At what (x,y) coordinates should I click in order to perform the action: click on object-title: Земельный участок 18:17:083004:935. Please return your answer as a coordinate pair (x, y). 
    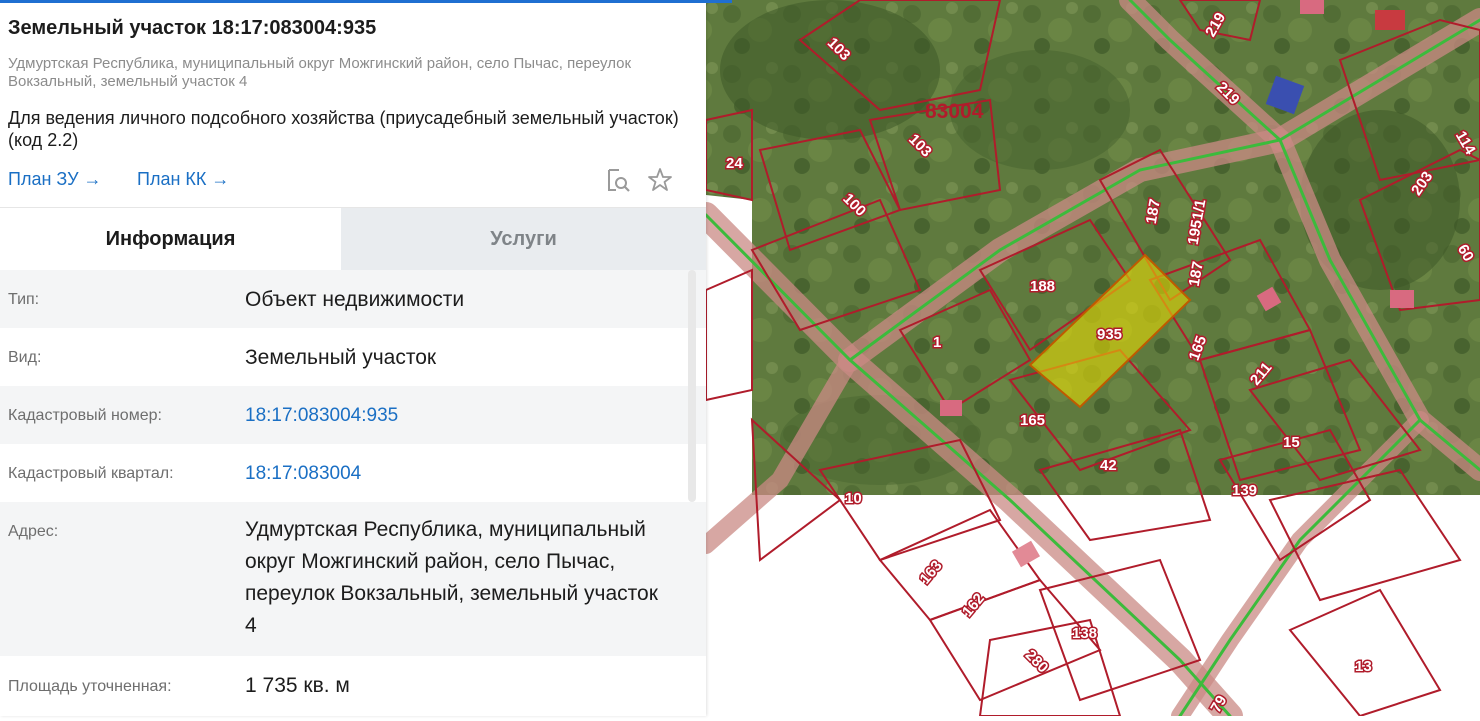
    Looking at the image, I should click on (192, 28).